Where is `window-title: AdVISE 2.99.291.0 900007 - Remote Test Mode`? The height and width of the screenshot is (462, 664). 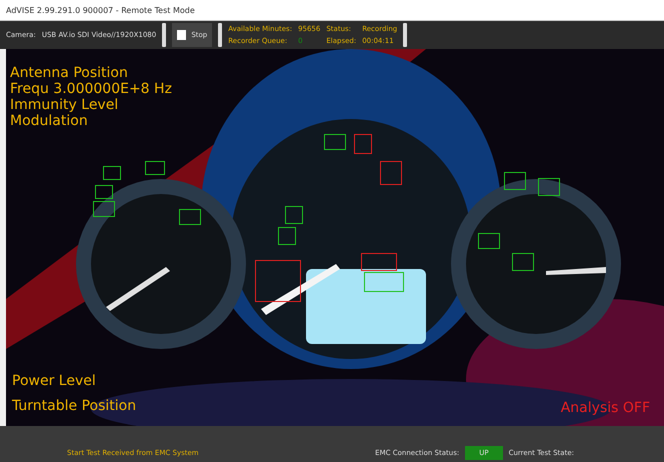
window-title: AdVISE 2.99.291.0 900007 - Remote Test Mode is located at coordinates (100, 10).